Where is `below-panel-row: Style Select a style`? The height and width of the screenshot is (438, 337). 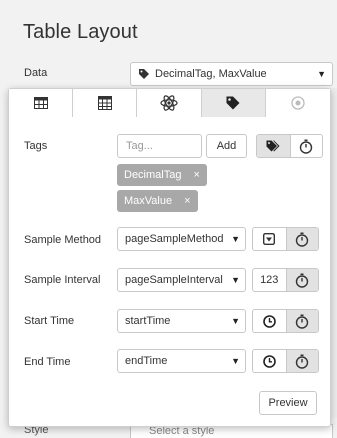 below-panel-row: Style Select a style is located at coordinates (168, 431).